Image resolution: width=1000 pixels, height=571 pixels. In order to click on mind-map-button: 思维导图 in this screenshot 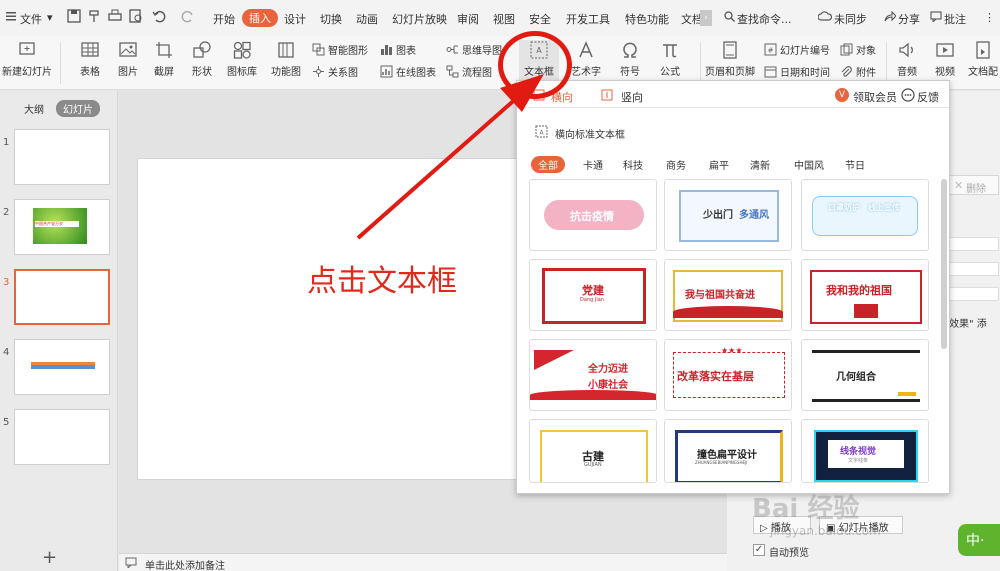, I will do `click(474, 49)`.